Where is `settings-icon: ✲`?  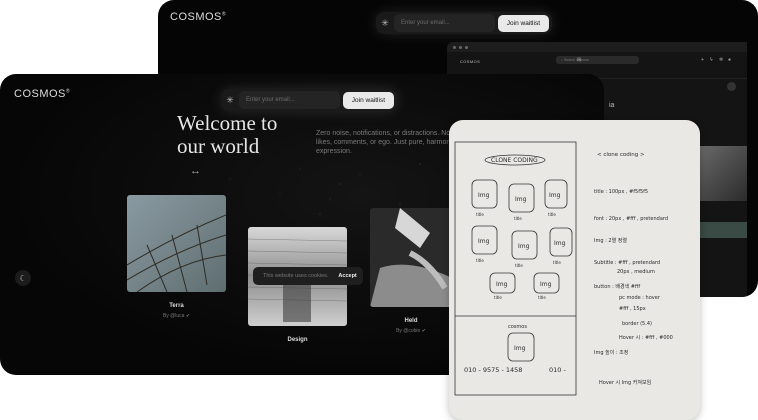 settings-icon: ✲ is located at coordinates (721, 60).